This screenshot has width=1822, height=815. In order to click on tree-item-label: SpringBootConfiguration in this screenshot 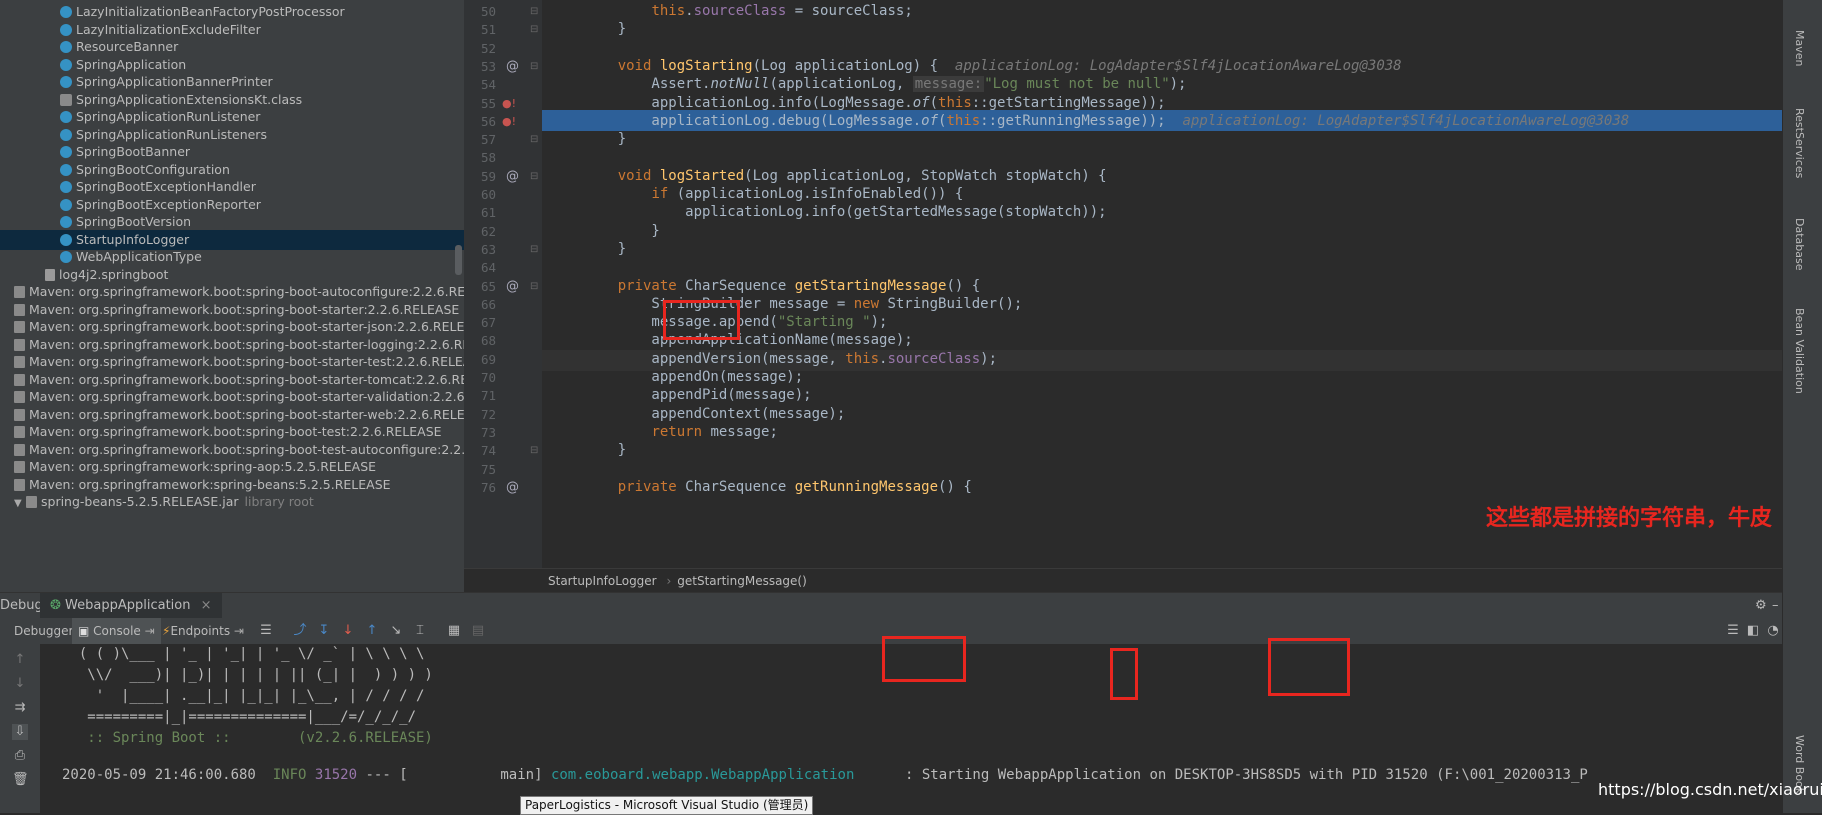, I will do `click(153, 169)`.